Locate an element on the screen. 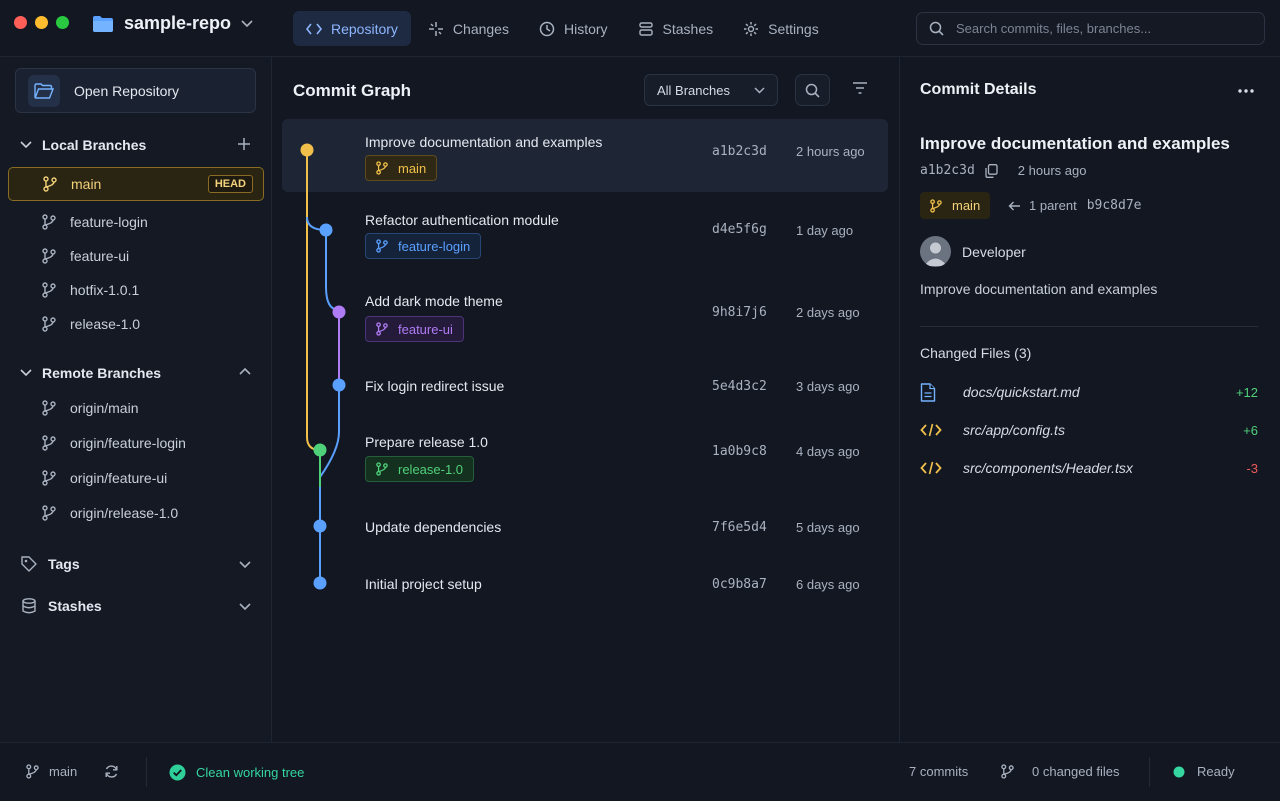 Image resolution: width=1280 pixels, height=801 pixels. commit-time: 4 days ago is located at coordinates (828, 451).